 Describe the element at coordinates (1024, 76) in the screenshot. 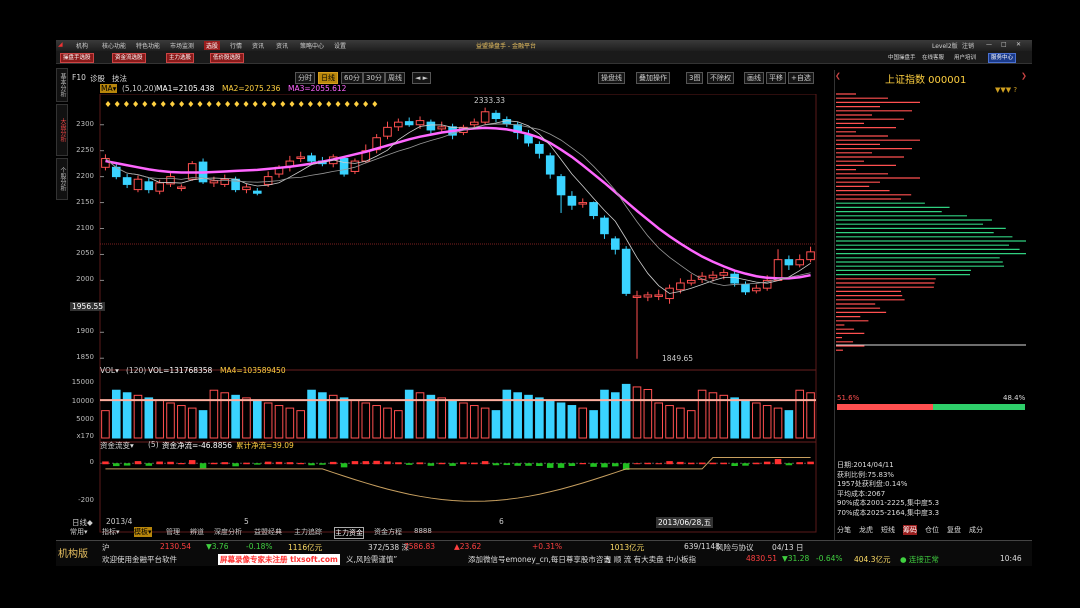

I see `next-stock-icon: ❯` at that location.